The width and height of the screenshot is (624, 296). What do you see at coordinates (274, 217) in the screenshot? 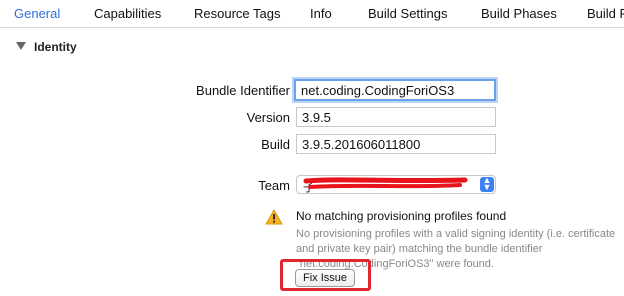
I see `warning-icon` at bounding box center [274, 217].